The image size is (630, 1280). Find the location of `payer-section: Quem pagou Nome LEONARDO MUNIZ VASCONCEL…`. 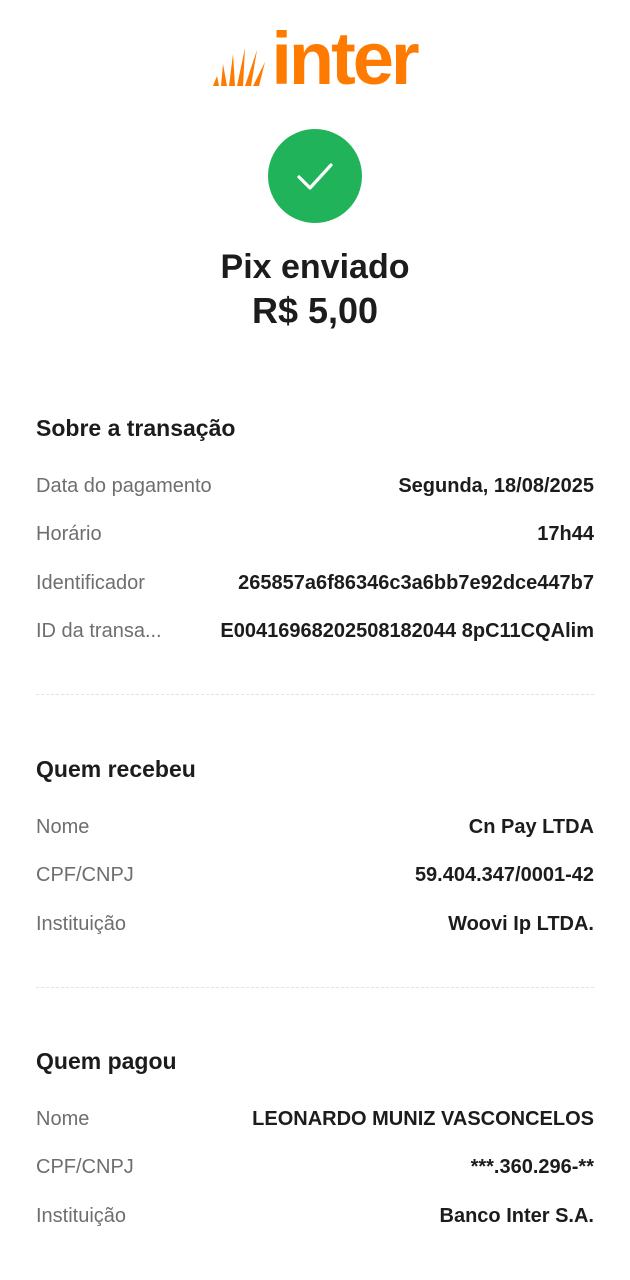

payer-section: Quem pagou Nome LEONARDO MUNIZ VASCONCEL… is located at coordinates (315, 1143).